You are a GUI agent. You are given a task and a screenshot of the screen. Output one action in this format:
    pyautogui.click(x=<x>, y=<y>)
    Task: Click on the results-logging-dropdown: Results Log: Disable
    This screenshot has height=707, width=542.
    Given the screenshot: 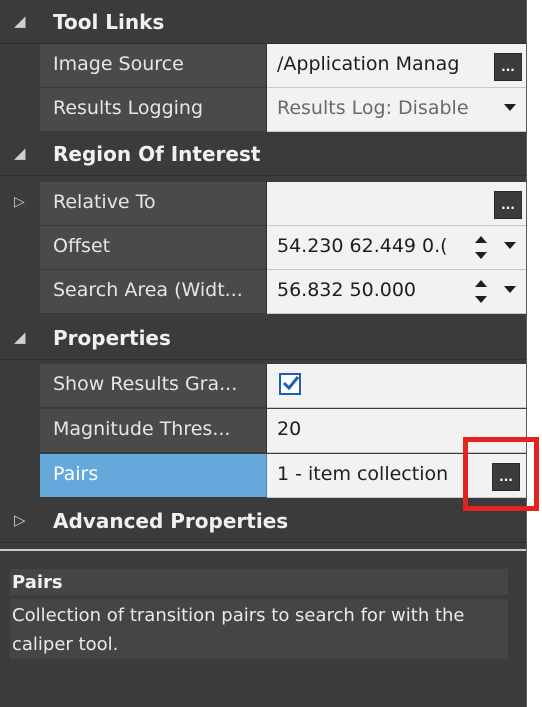 What is the action you would take?
    pyautogui.click(x=396, y=110)
    